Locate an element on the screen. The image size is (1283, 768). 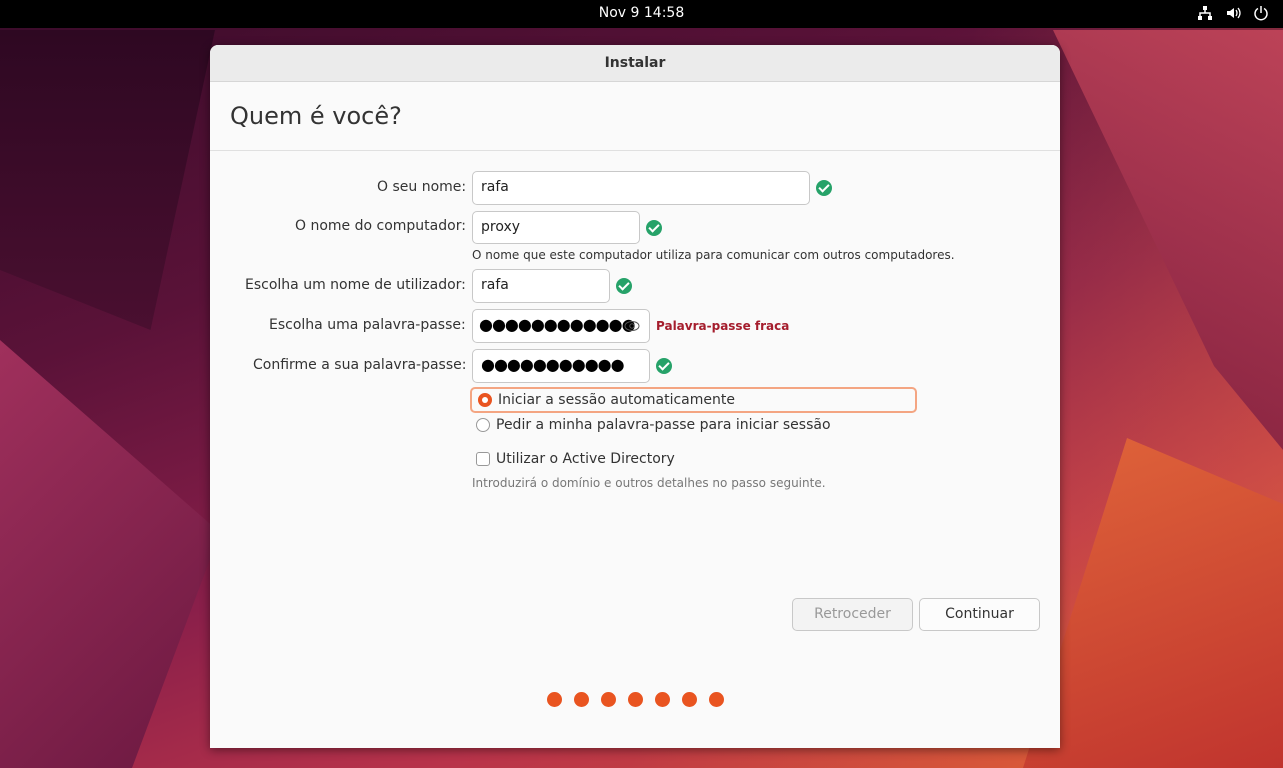
system-tray is located at coordinates (1233, 13).